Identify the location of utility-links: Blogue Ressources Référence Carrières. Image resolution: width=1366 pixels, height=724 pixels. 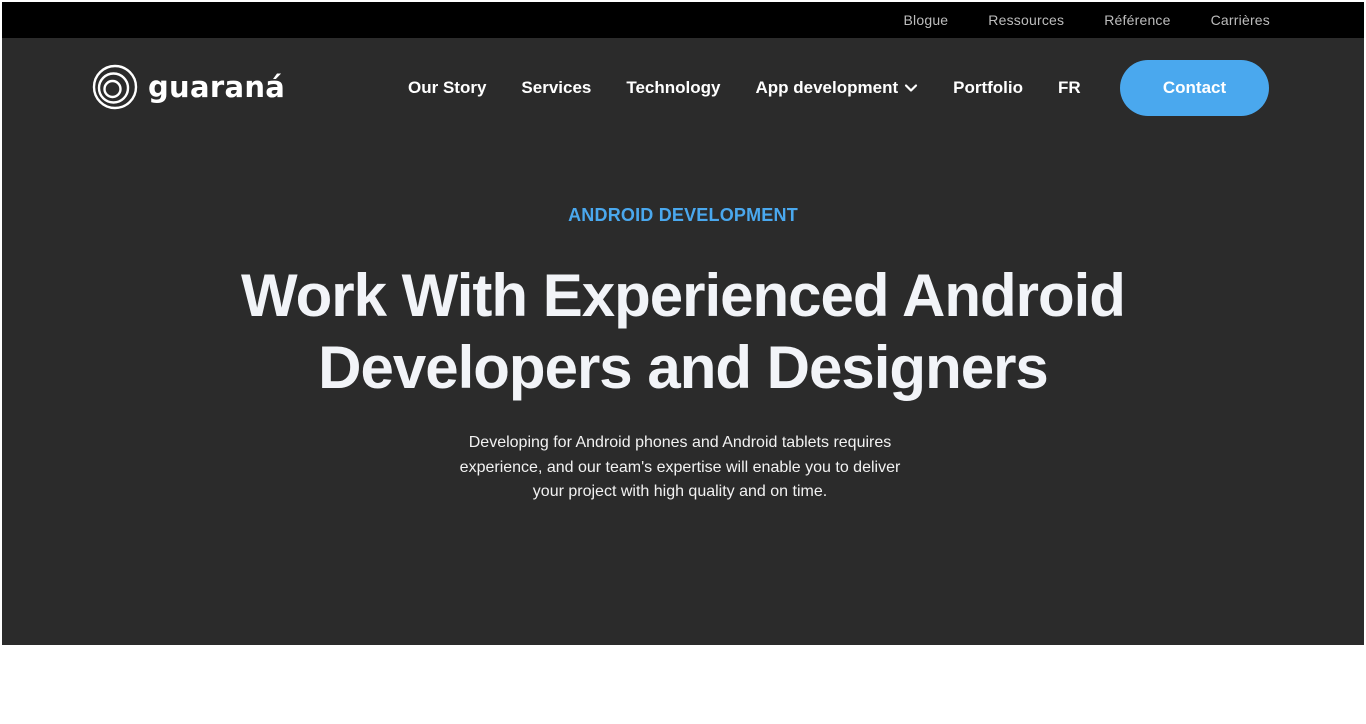
(1087, 20).